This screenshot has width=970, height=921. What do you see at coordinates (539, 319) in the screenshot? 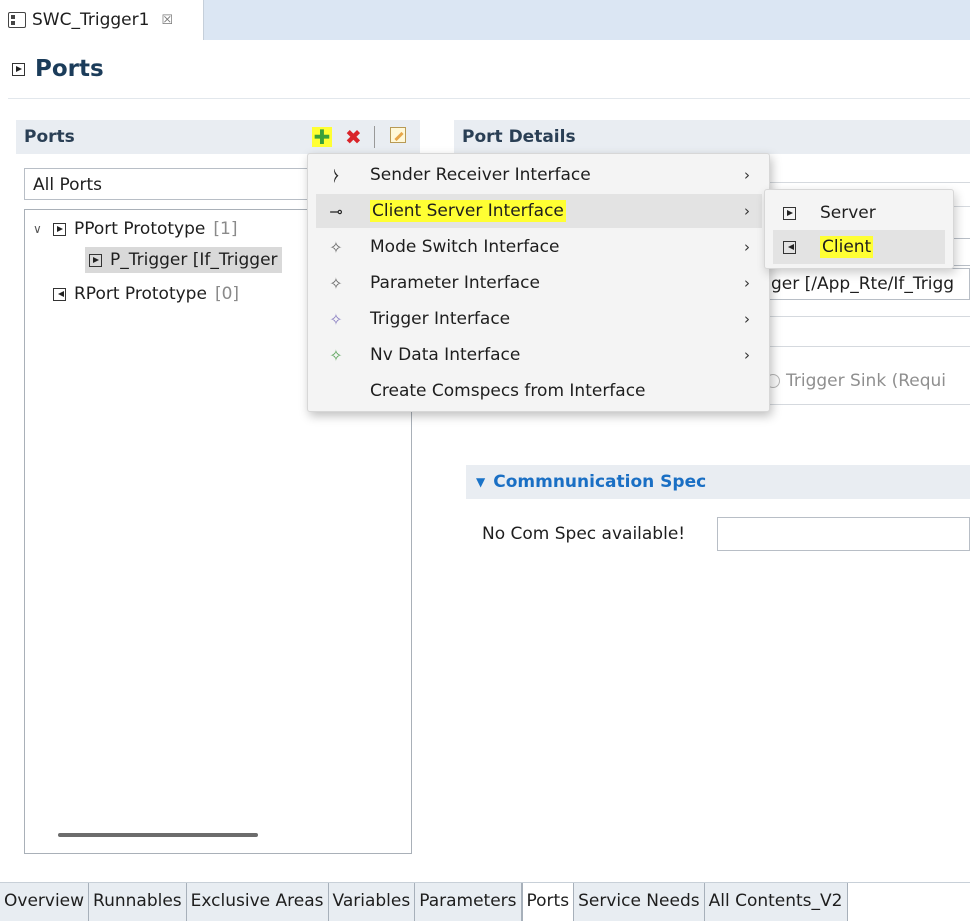
I see `menu-item-trigger-interface: ✧ Trigger Interface ›` at bounding box center [539, 319].